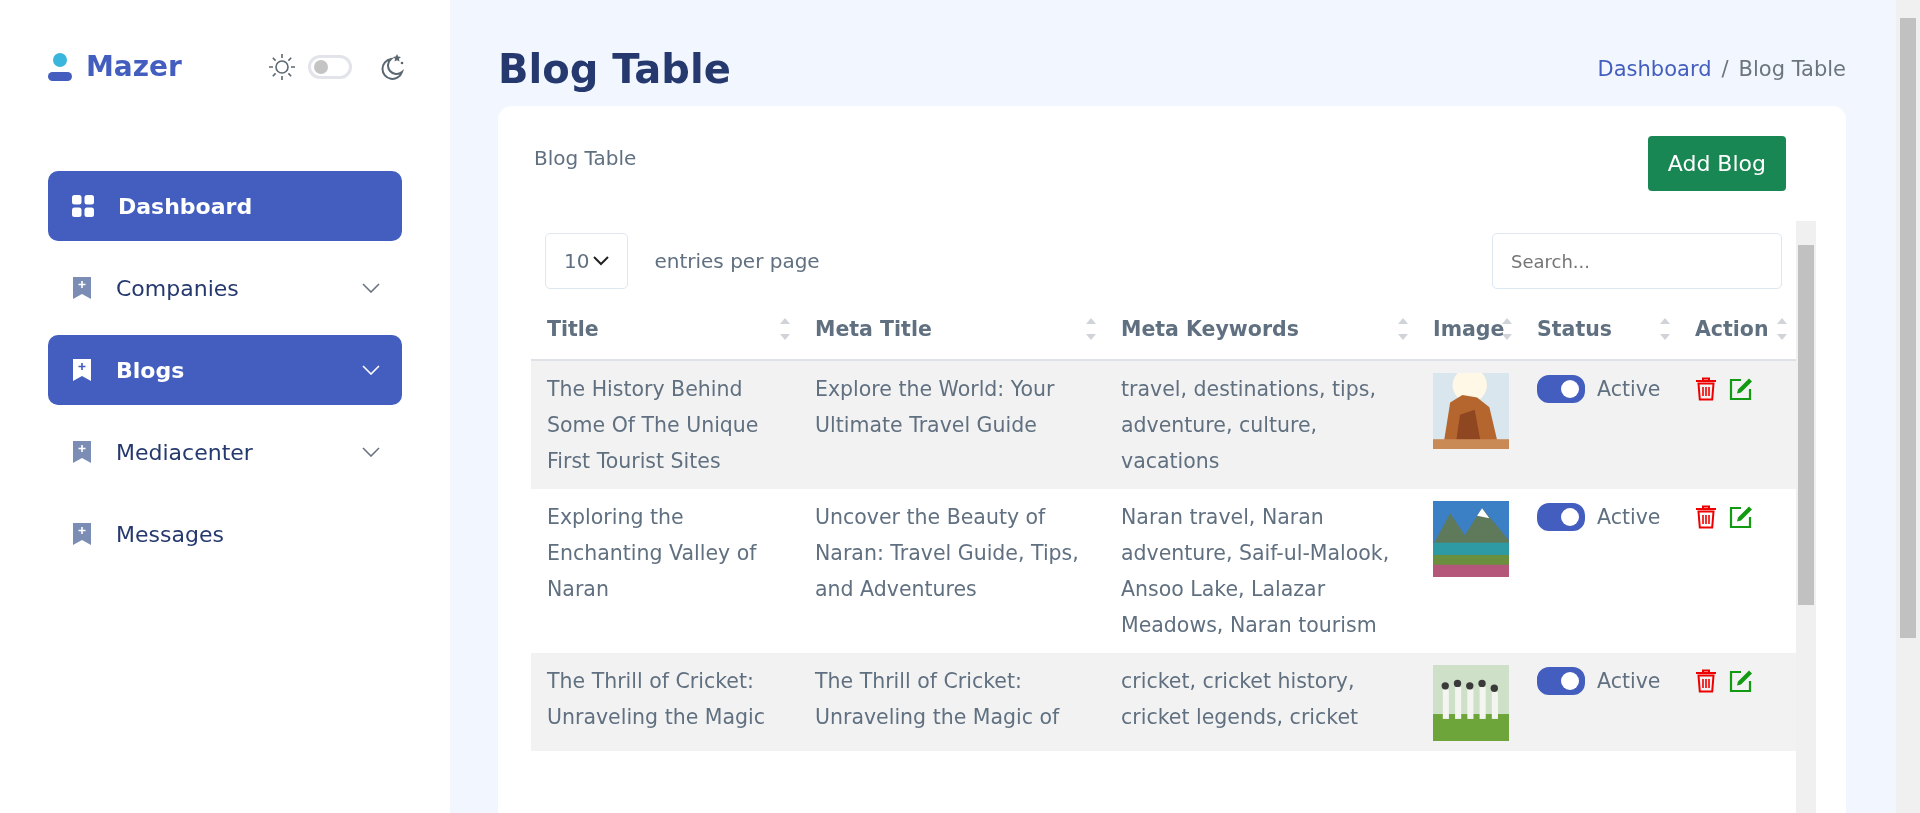  I want to click on table-cell: Explore the World: Your Ultimate Travel Guide, so click(952, 424).